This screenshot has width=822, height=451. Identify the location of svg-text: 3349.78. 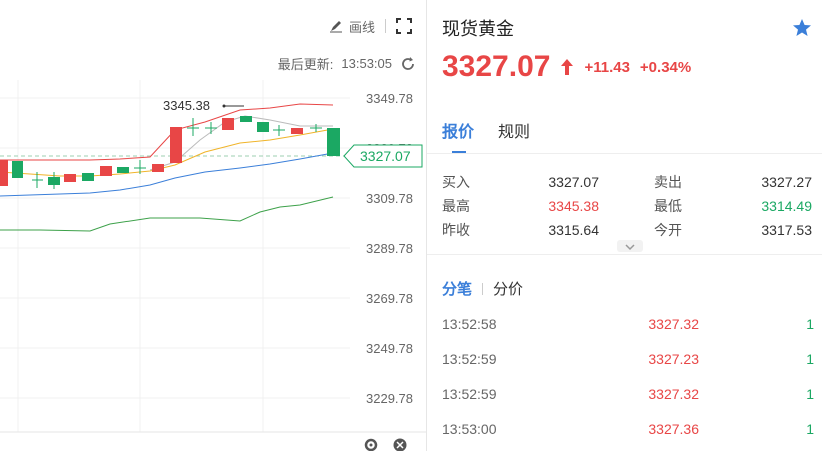
(389, 98).